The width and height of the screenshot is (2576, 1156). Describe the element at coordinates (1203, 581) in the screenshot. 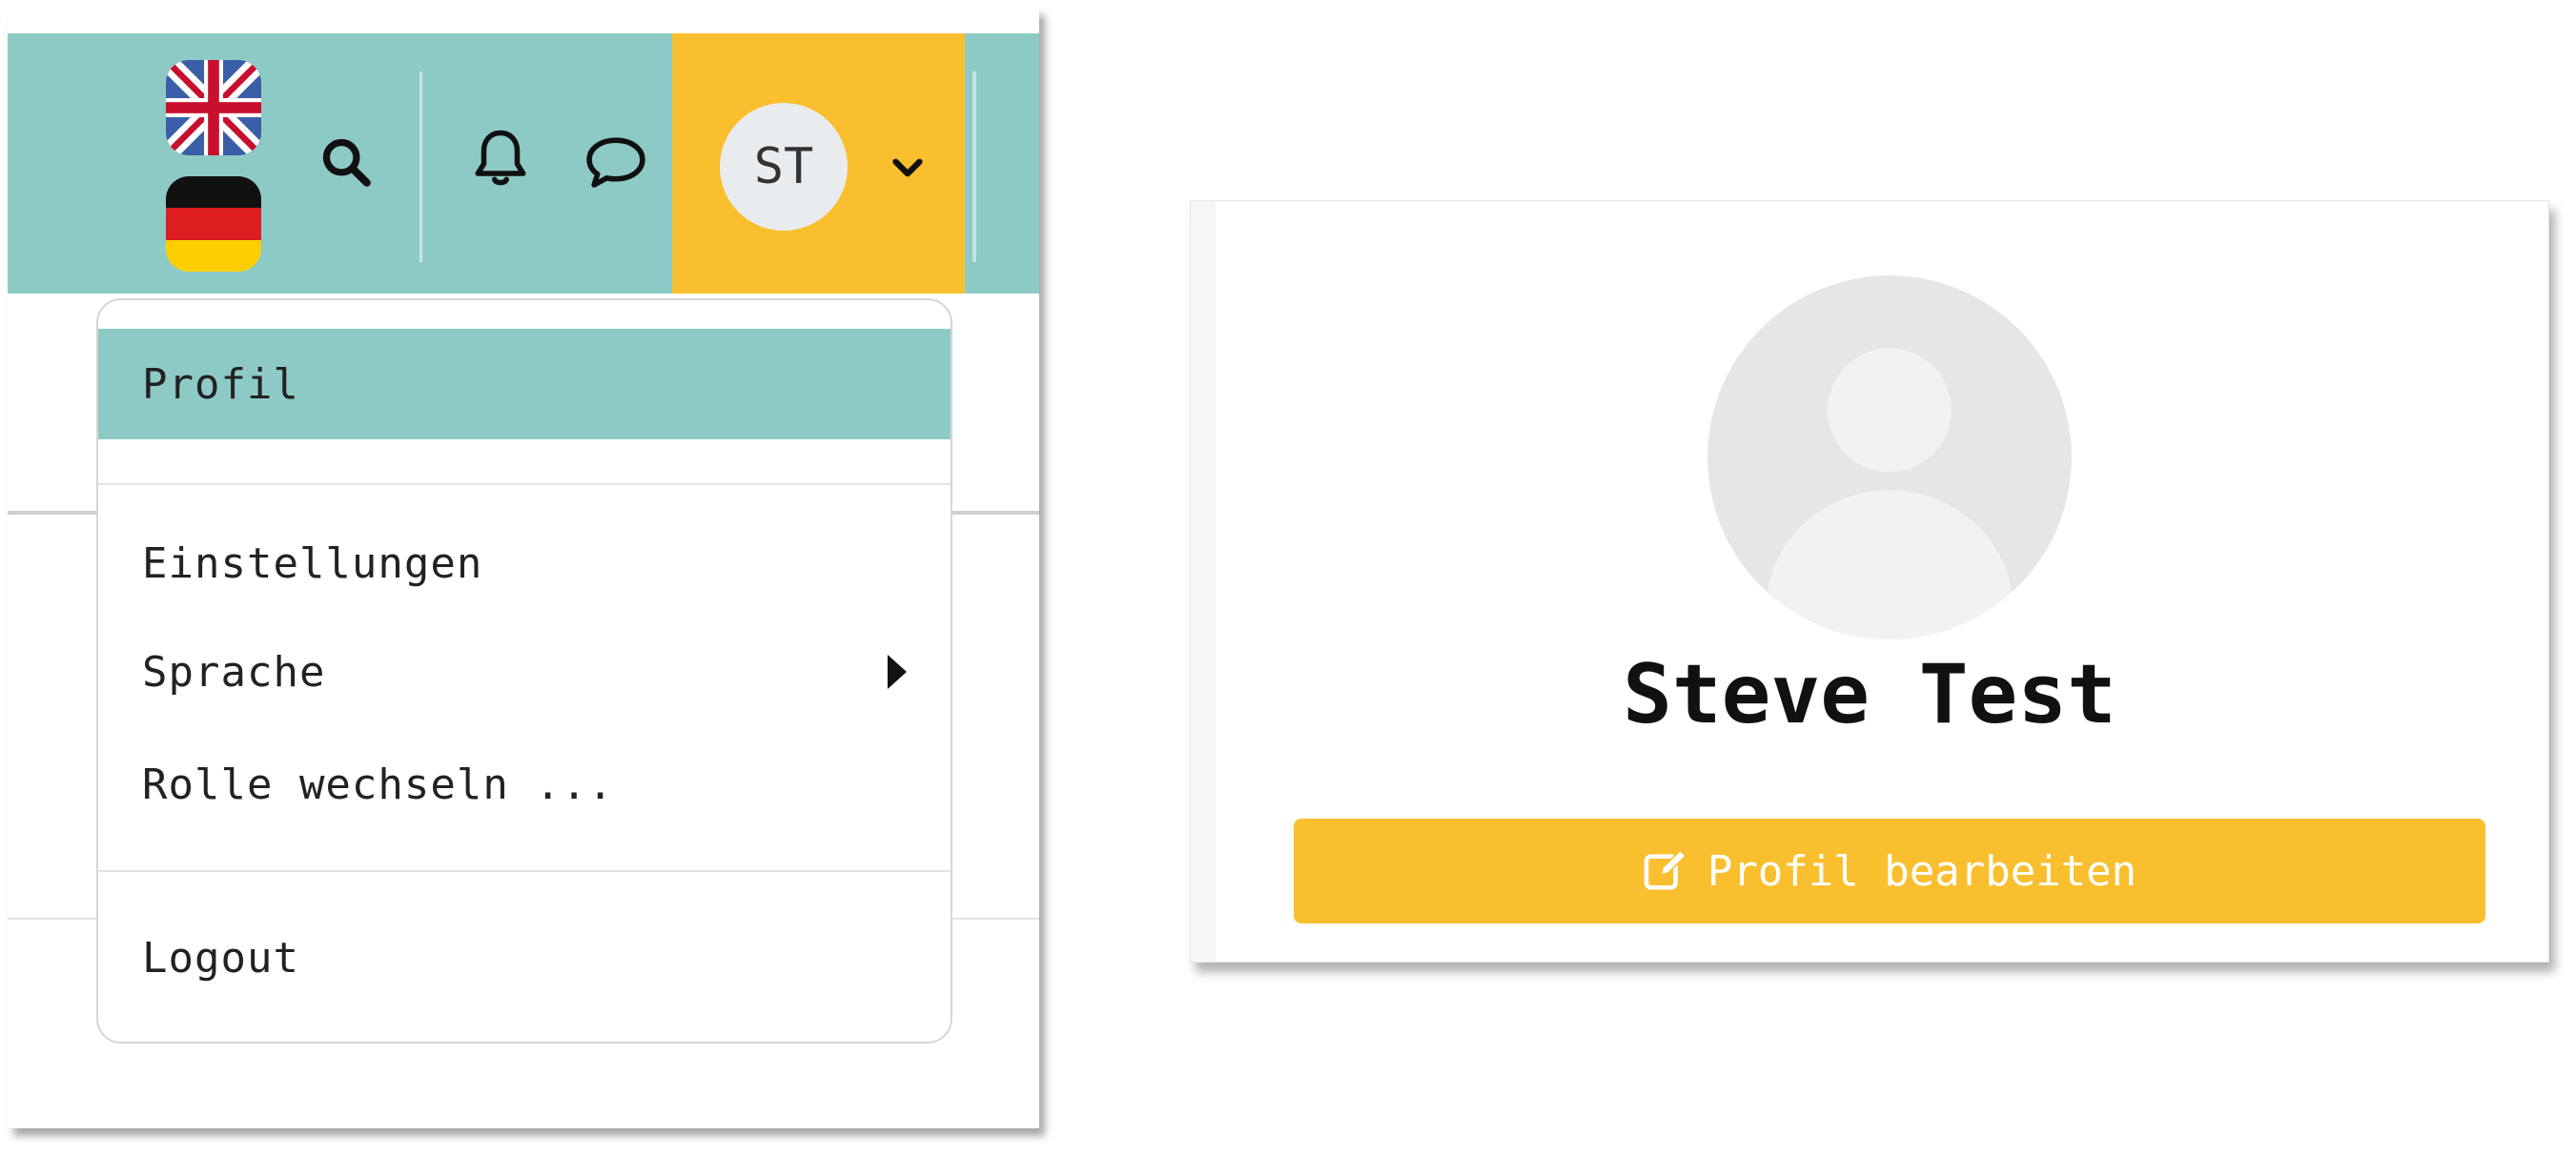

I see `card-edge` at that location.